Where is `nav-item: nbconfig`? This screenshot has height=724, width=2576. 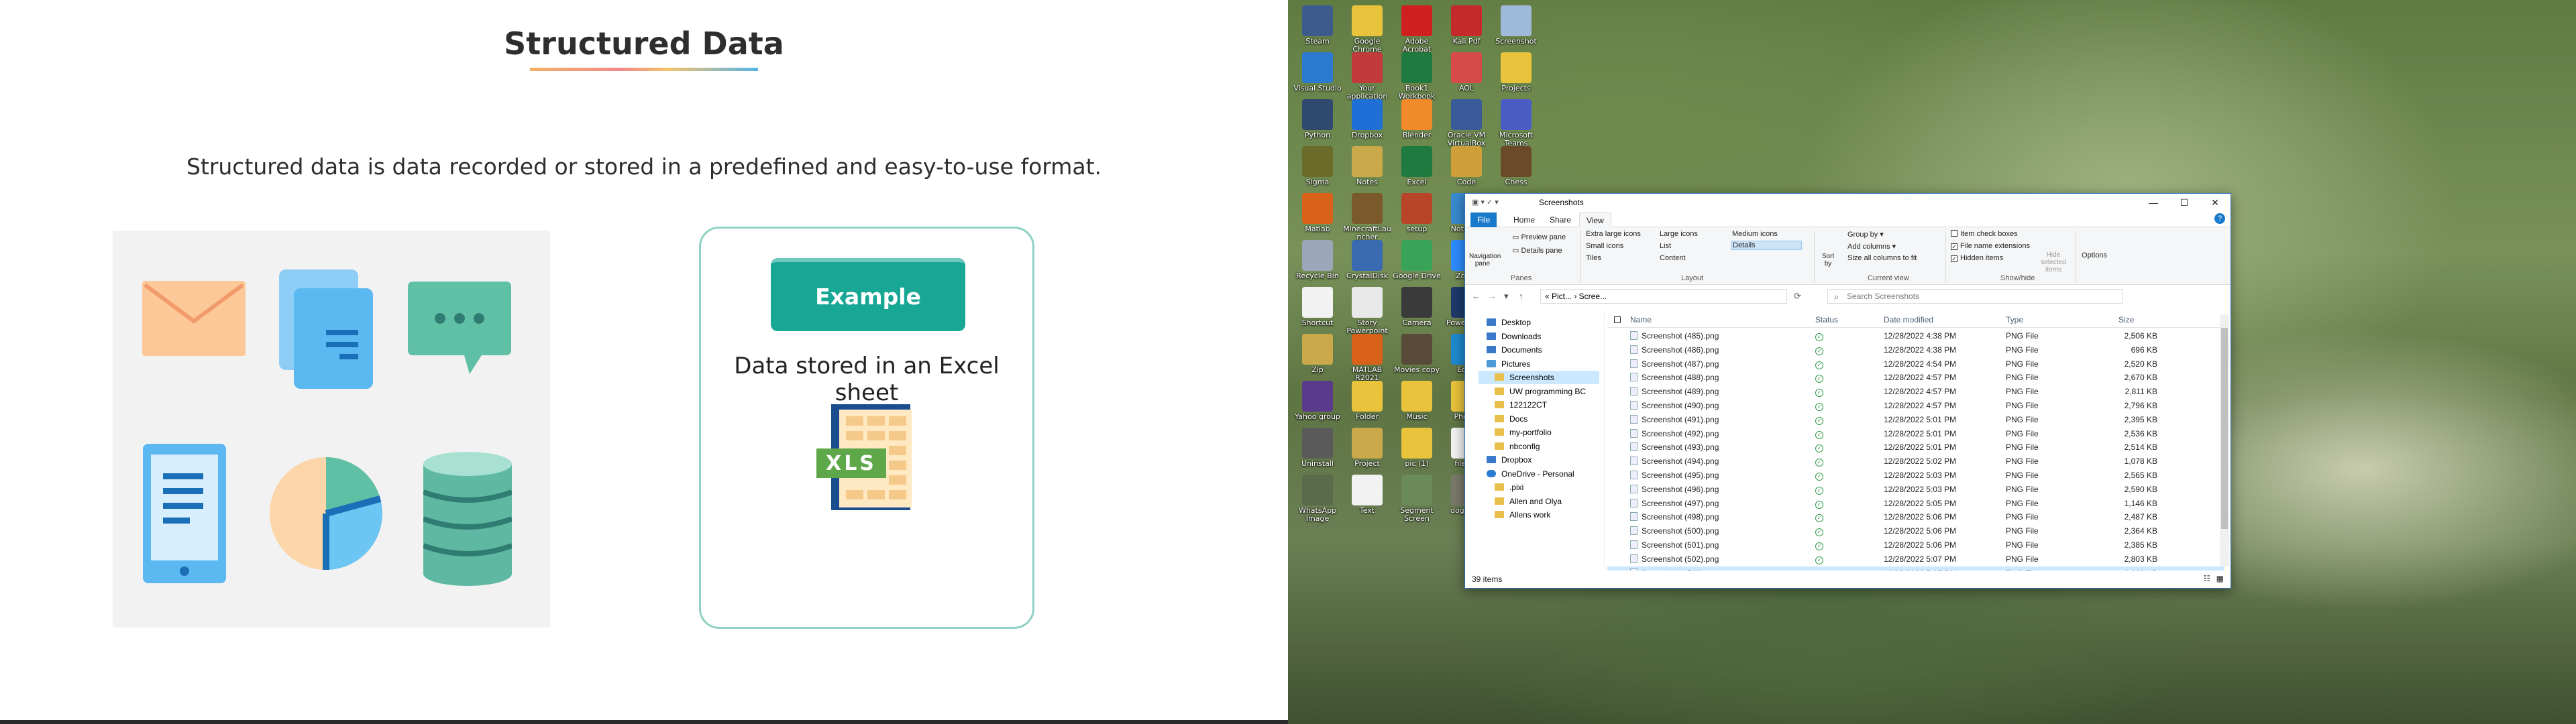 nav-item: nbconfig is located at coordinates (1539, 446).